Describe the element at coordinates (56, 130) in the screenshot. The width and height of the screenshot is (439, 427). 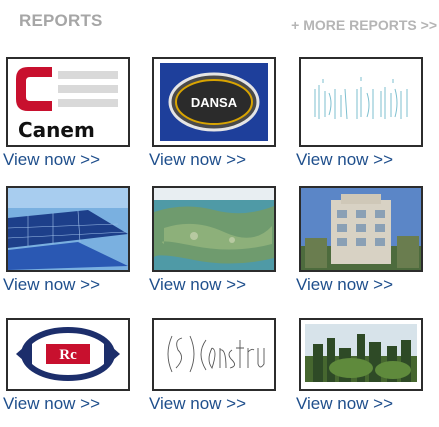
I see `canem-wordmark: Canem` at that location.